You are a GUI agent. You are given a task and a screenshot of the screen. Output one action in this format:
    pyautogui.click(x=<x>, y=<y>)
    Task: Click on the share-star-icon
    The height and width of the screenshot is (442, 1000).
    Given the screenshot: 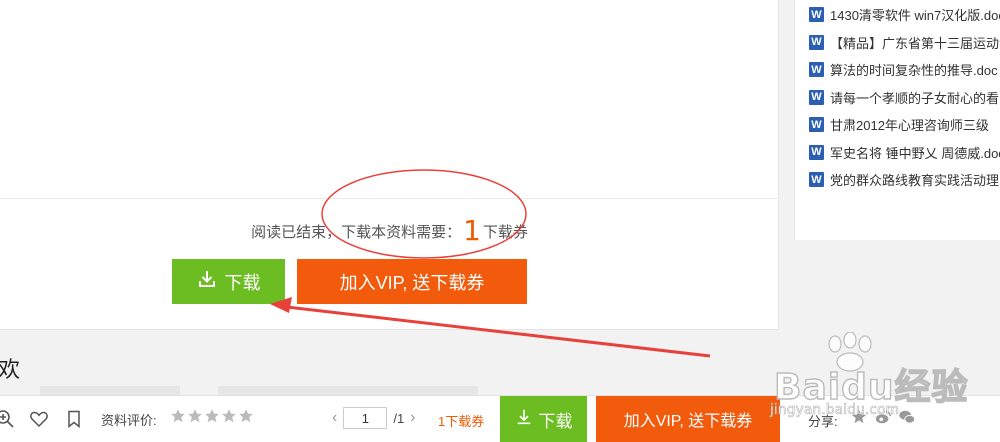 What is the action you would take?
    pyautogui.click(x=859, y=419)
    